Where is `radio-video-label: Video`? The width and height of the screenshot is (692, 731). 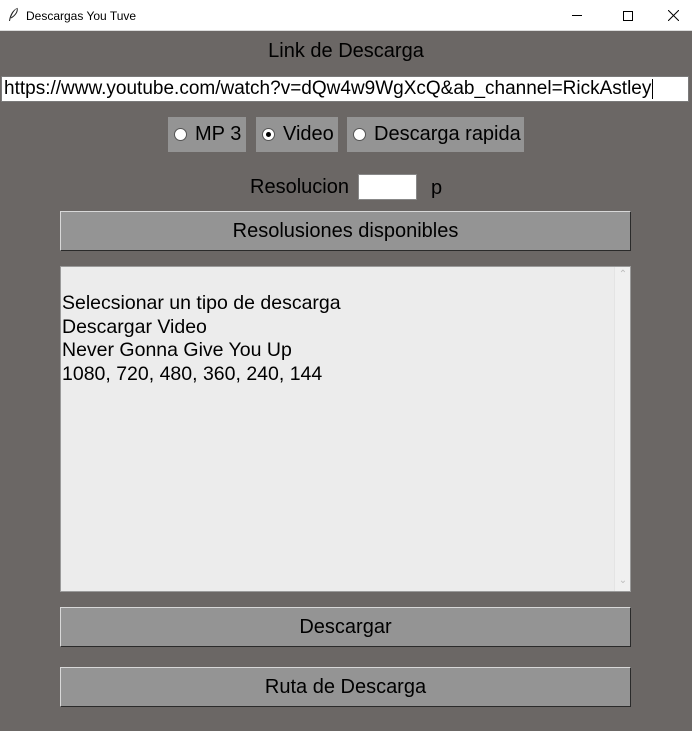
radio-video-label: Video is located at coordinates (308, 134).